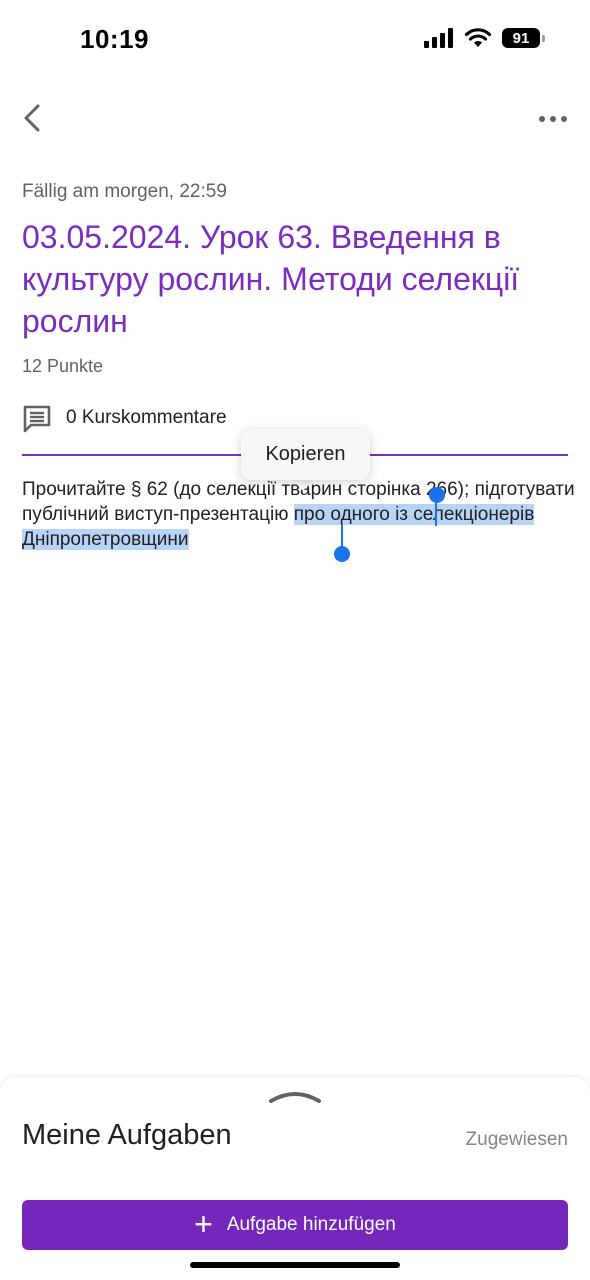  I want to click on more-icon, so click(553, 119).